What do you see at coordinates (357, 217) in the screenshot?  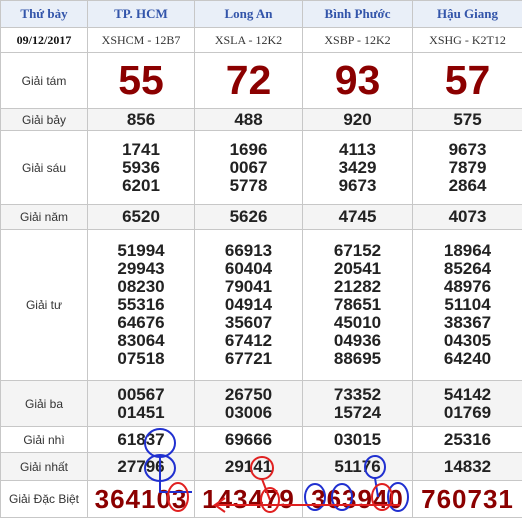 I see `prize-value: 4745` at bounding box center [357, 217].